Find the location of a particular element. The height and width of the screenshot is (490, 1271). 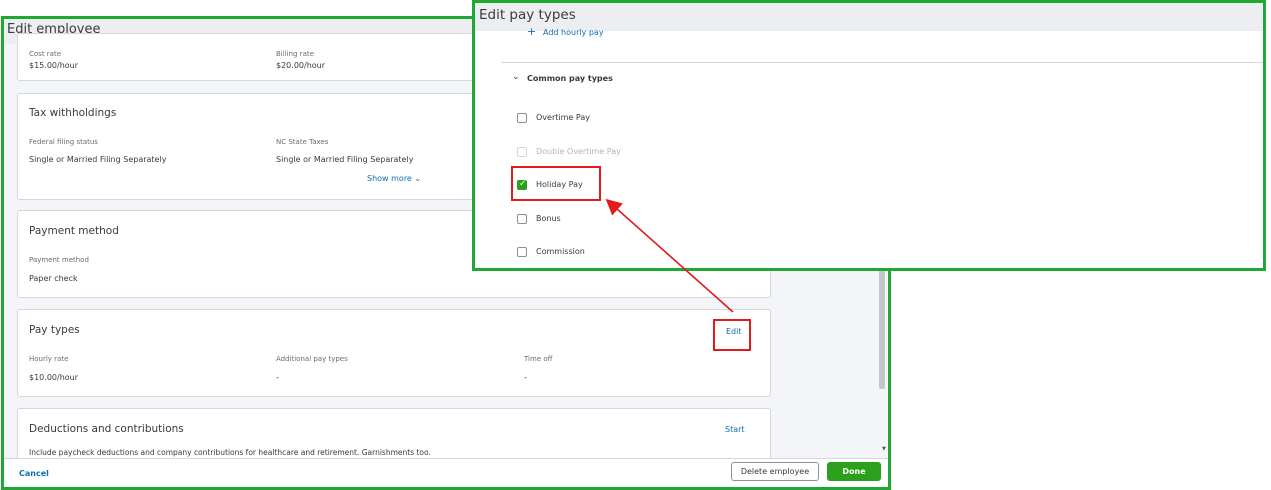

time-off-value: - is located at coordinates (525, 377).